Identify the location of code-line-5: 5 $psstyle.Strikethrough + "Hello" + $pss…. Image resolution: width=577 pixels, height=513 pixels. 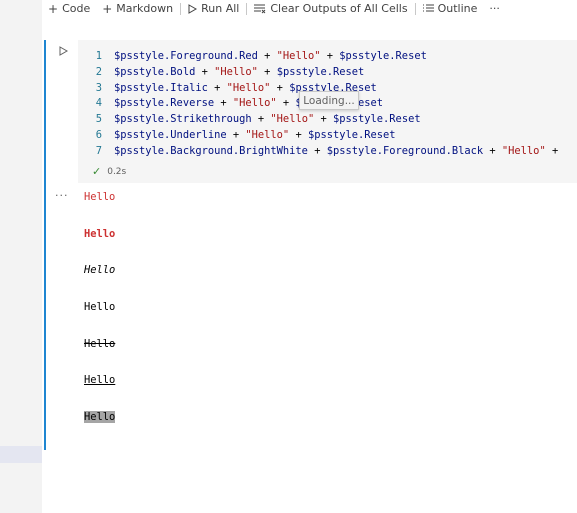
(318, 120).